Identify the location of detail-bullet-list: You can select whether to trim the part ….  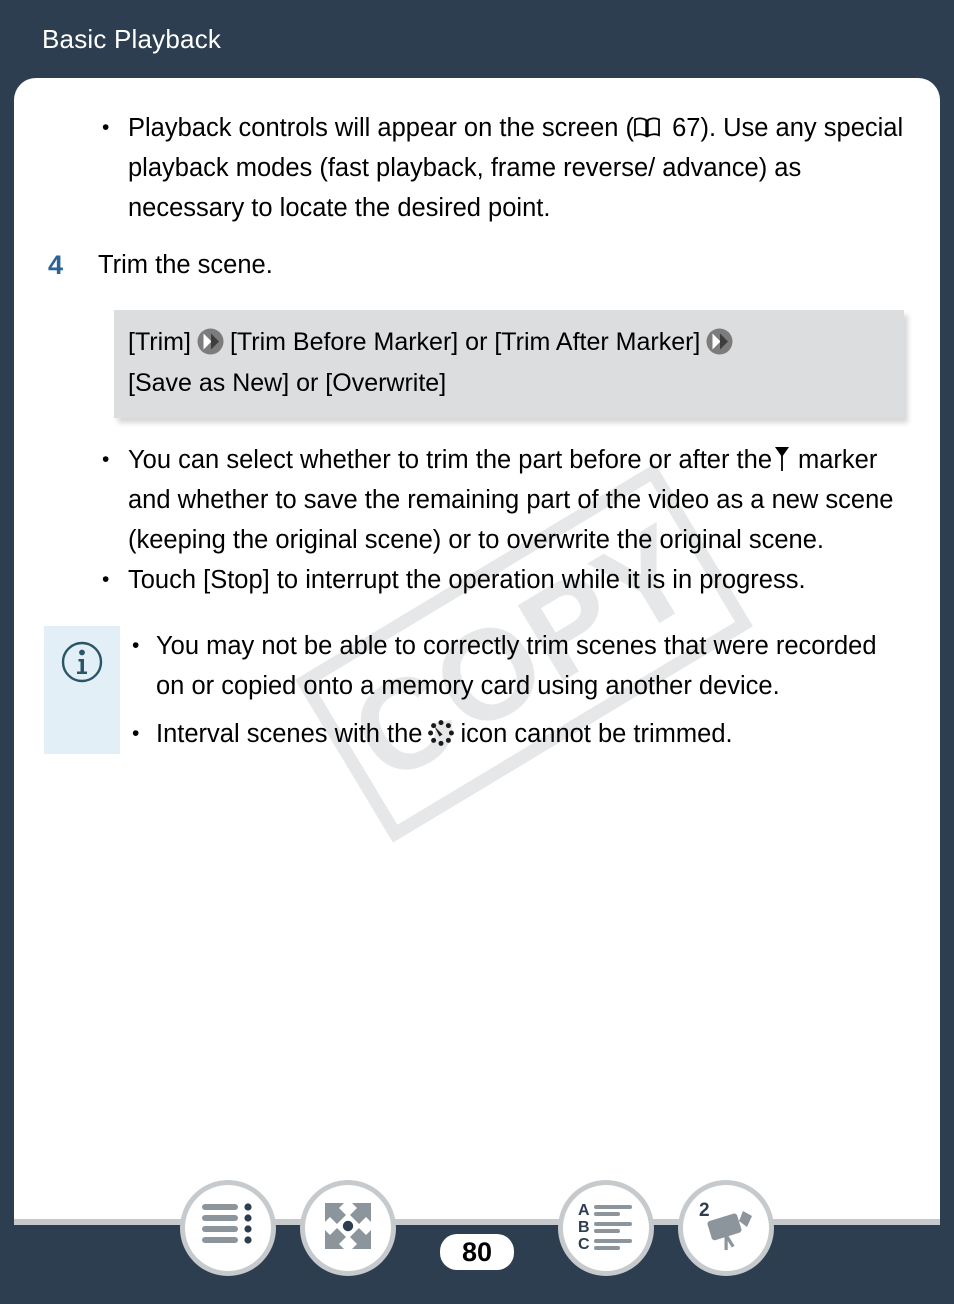
(477, 509).